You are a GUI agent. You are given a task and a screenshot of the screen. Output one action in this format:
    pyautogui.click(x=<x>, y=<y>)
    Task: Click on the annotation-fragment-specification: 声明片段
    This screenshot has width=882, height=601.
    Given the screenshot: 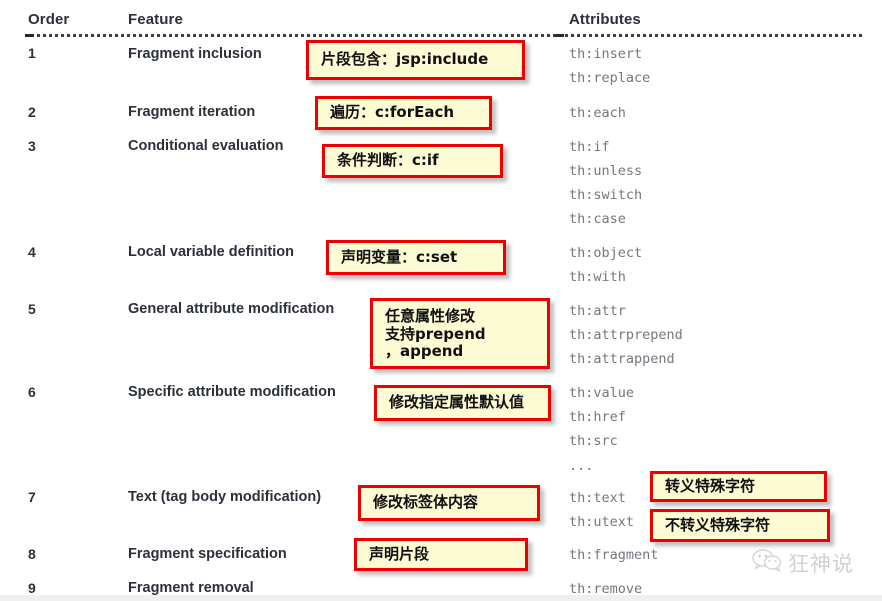 What is the action you would take?
    pyautogui.click(x=441, y=554)
    